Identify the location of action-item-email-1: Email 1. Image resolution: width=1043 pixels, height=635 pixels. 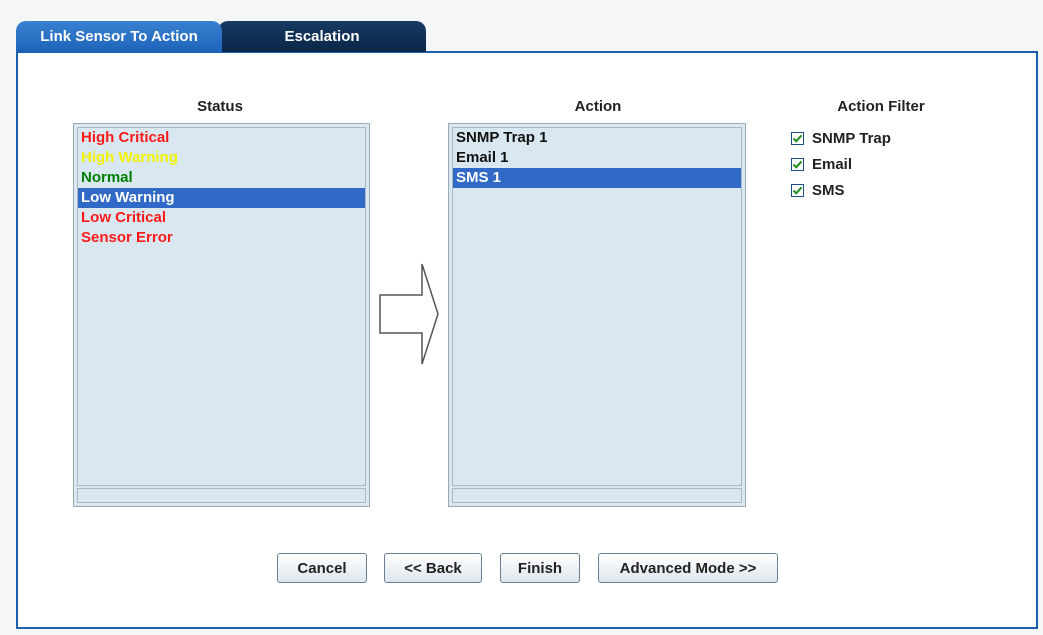
(597, 158).